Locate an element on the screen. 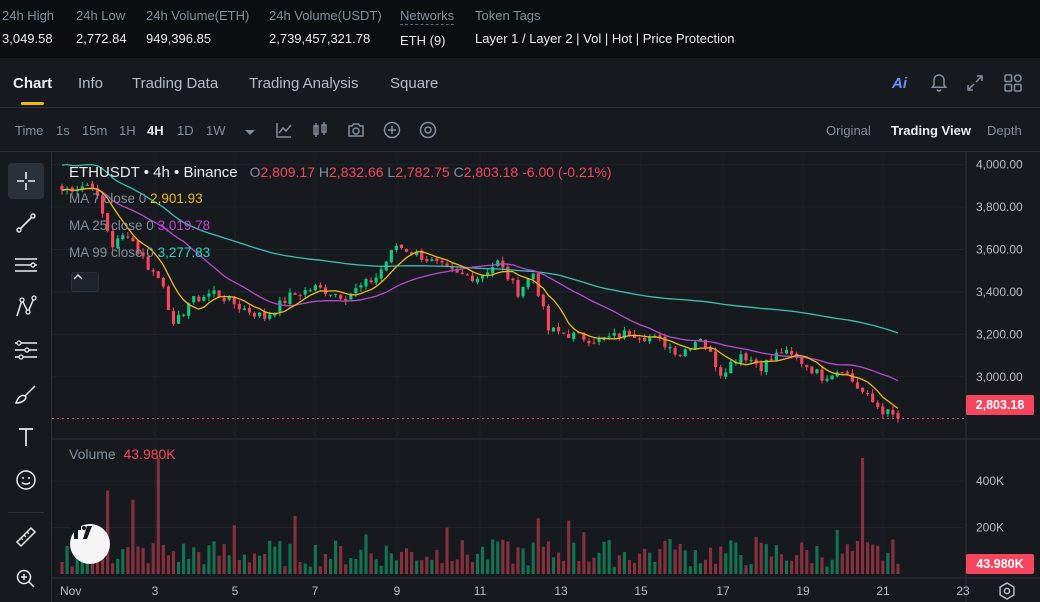 The image size is (1040, 602). volume-value: 43.980K is located at coordinates (149, 454).